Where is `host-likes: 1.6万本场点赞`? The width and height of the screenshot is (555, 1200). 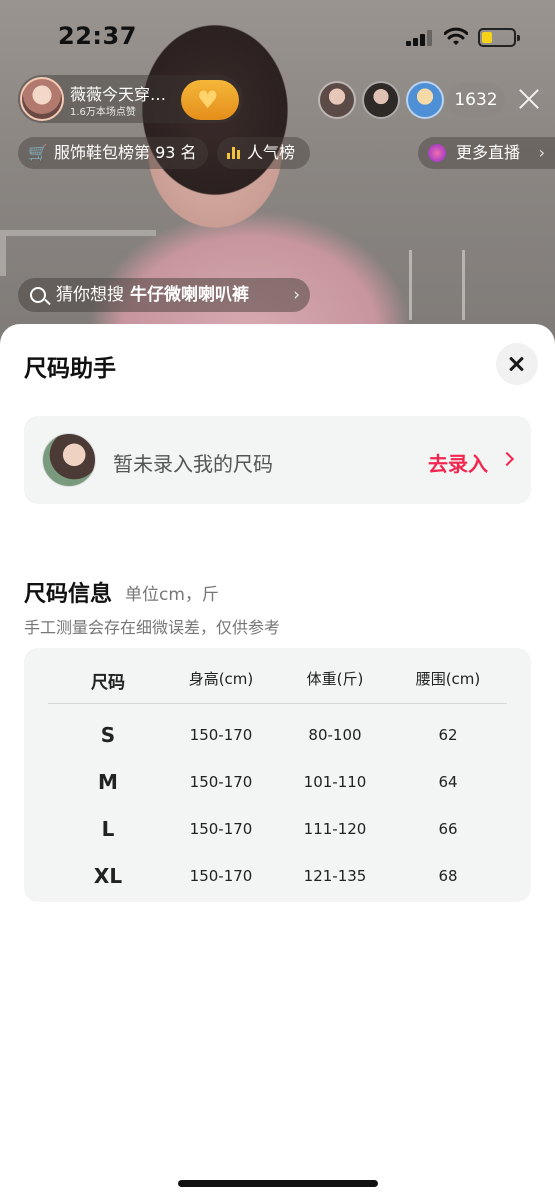
host-likes: 1.6万本场点赞 is located at coordinates (103, 112).